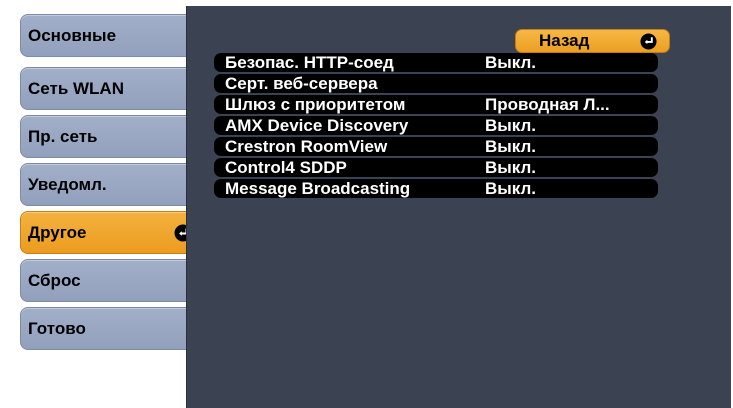  What do you see at coordinates (318, 188) in the screenshot?
I see `setting-label: Message Broadcasting` at bounding box center [318, 188].